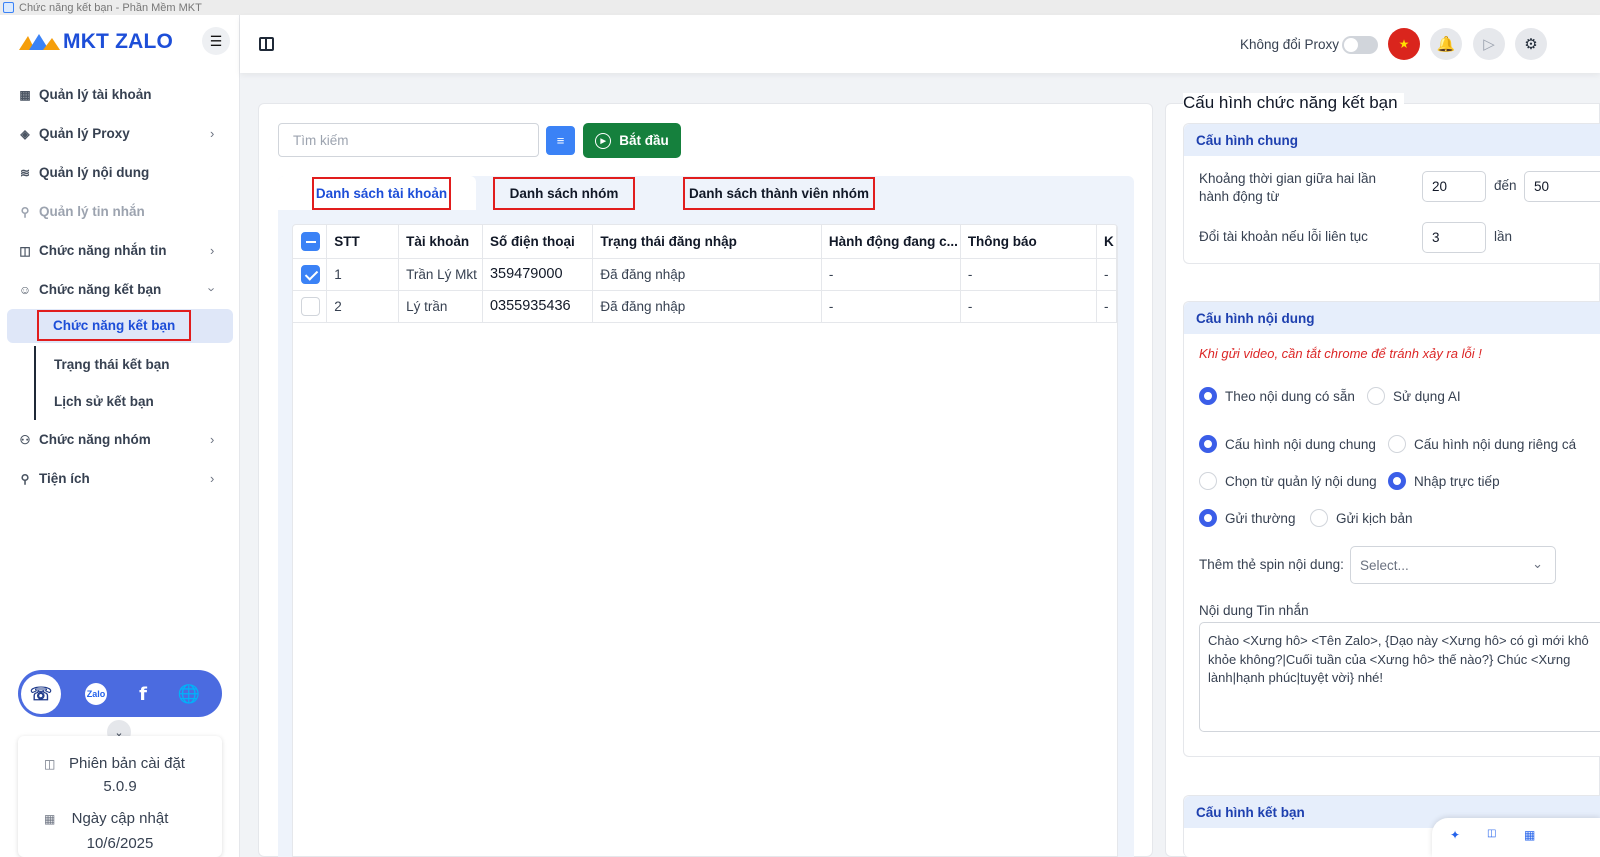 The image size is (1600, 857). What do you see at coordinates (1562, 186) in the screenshot?
I see `interval-to-input: 50` at bounding box center [1562, 186].